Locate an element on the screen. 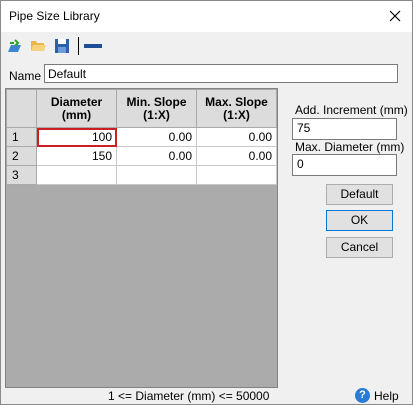 The image size is (413, 405). name-input is located at coordinates (221, 73).